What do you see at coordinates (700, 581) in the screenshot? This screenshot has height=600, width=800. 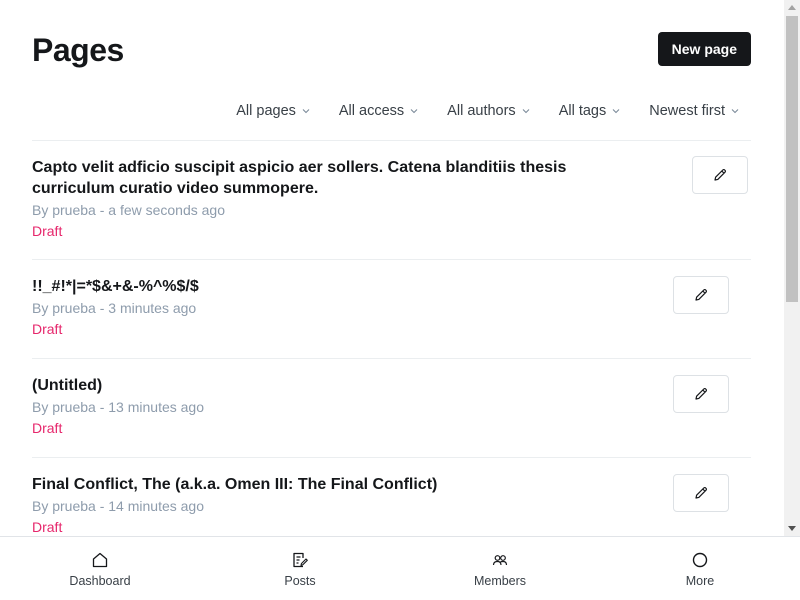 I see `nav-label: More` at bounding box center [700, 581].